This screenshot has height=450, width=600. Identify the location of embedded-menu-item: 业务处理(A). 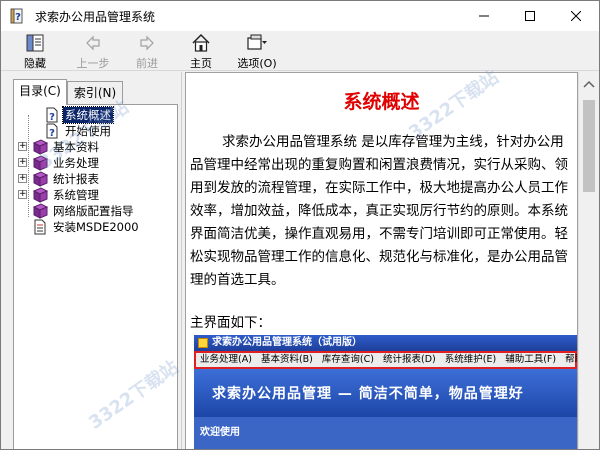
(226, 359).